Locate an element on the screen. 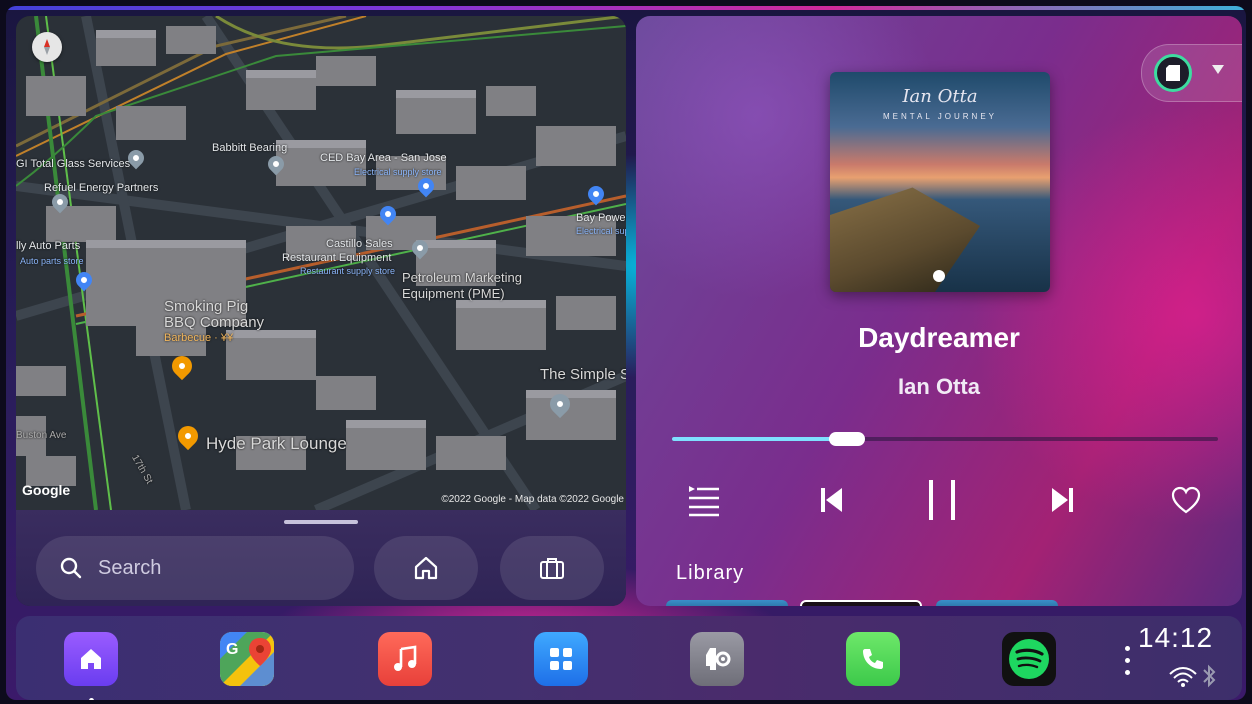 The image size is (1252, 704). active-indicator is located at coordinates (91, 699).